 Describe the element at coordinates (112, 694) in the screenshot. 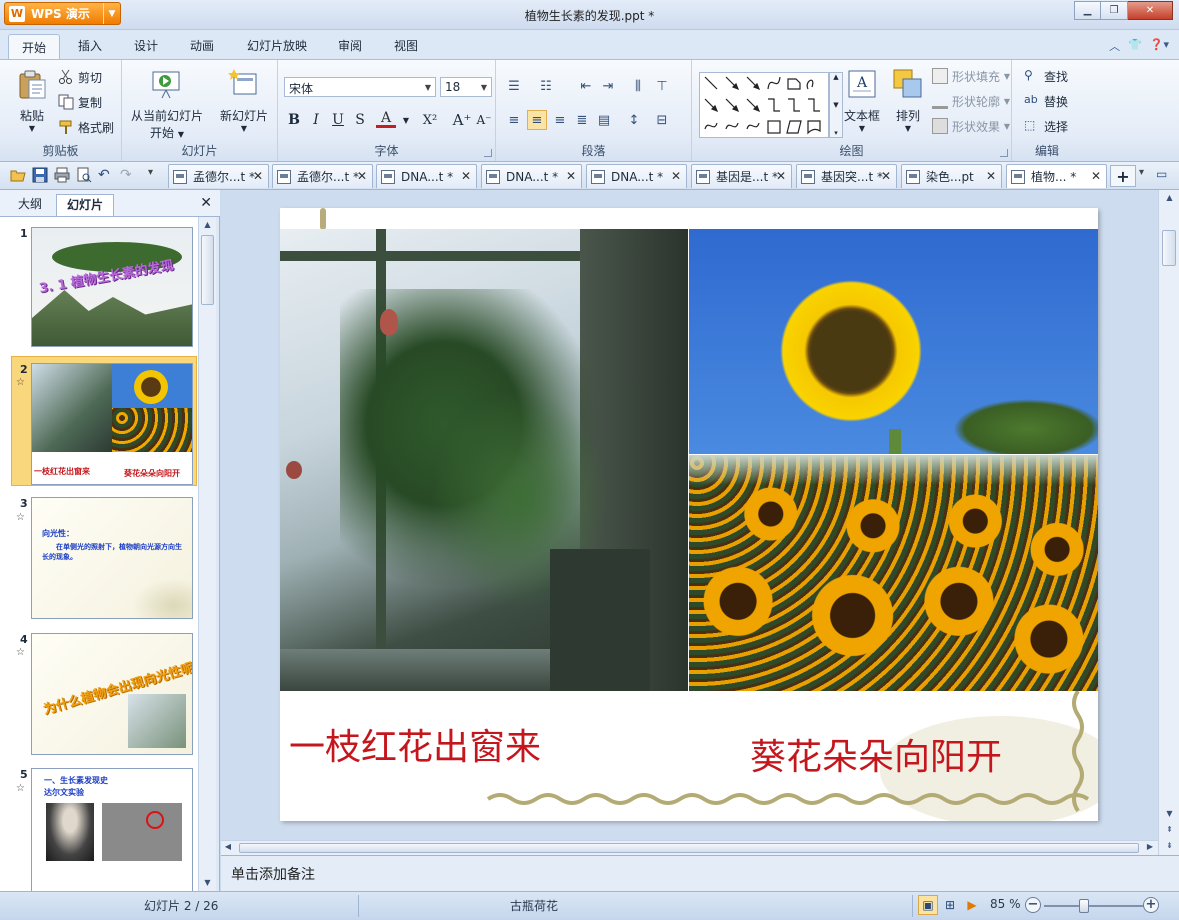

I see `slide-thumbnail-4: 为什么植物会出现向光性呢？` at that location.